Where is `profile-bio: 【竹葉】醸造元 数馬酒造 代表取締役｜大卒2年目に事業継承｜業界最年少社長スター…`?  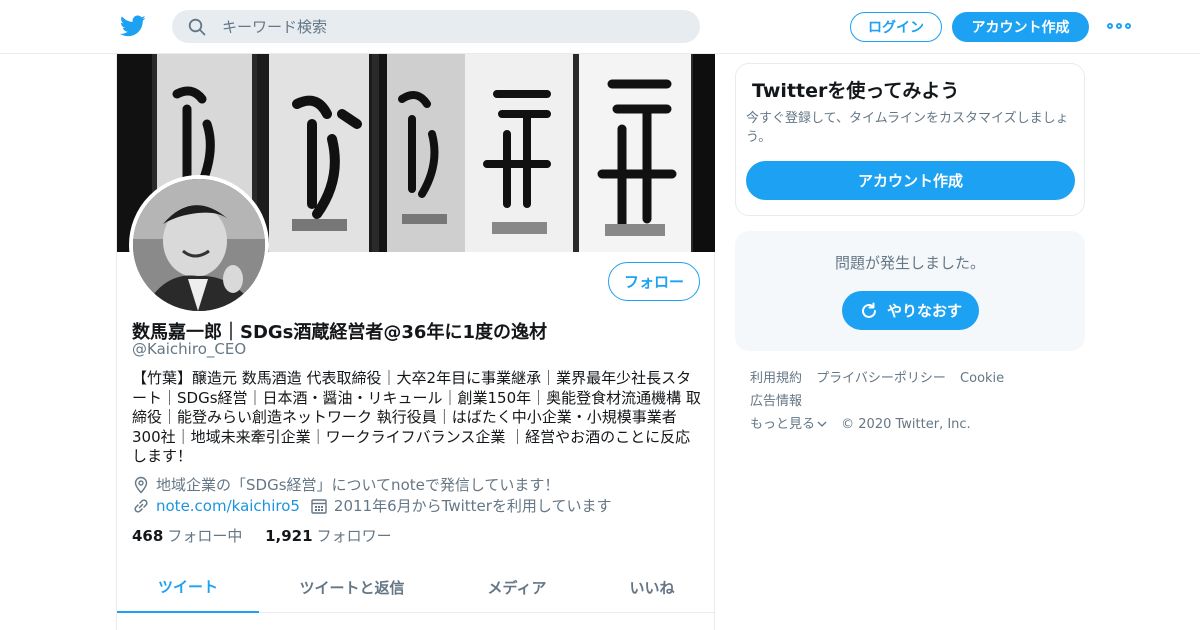
profile-bio: 【竹葉】醸造元 数馬酒造 代表取締役｜大卒2年目に事業継承｜業界最年少社長スター… is located at coordinates (416, 417).